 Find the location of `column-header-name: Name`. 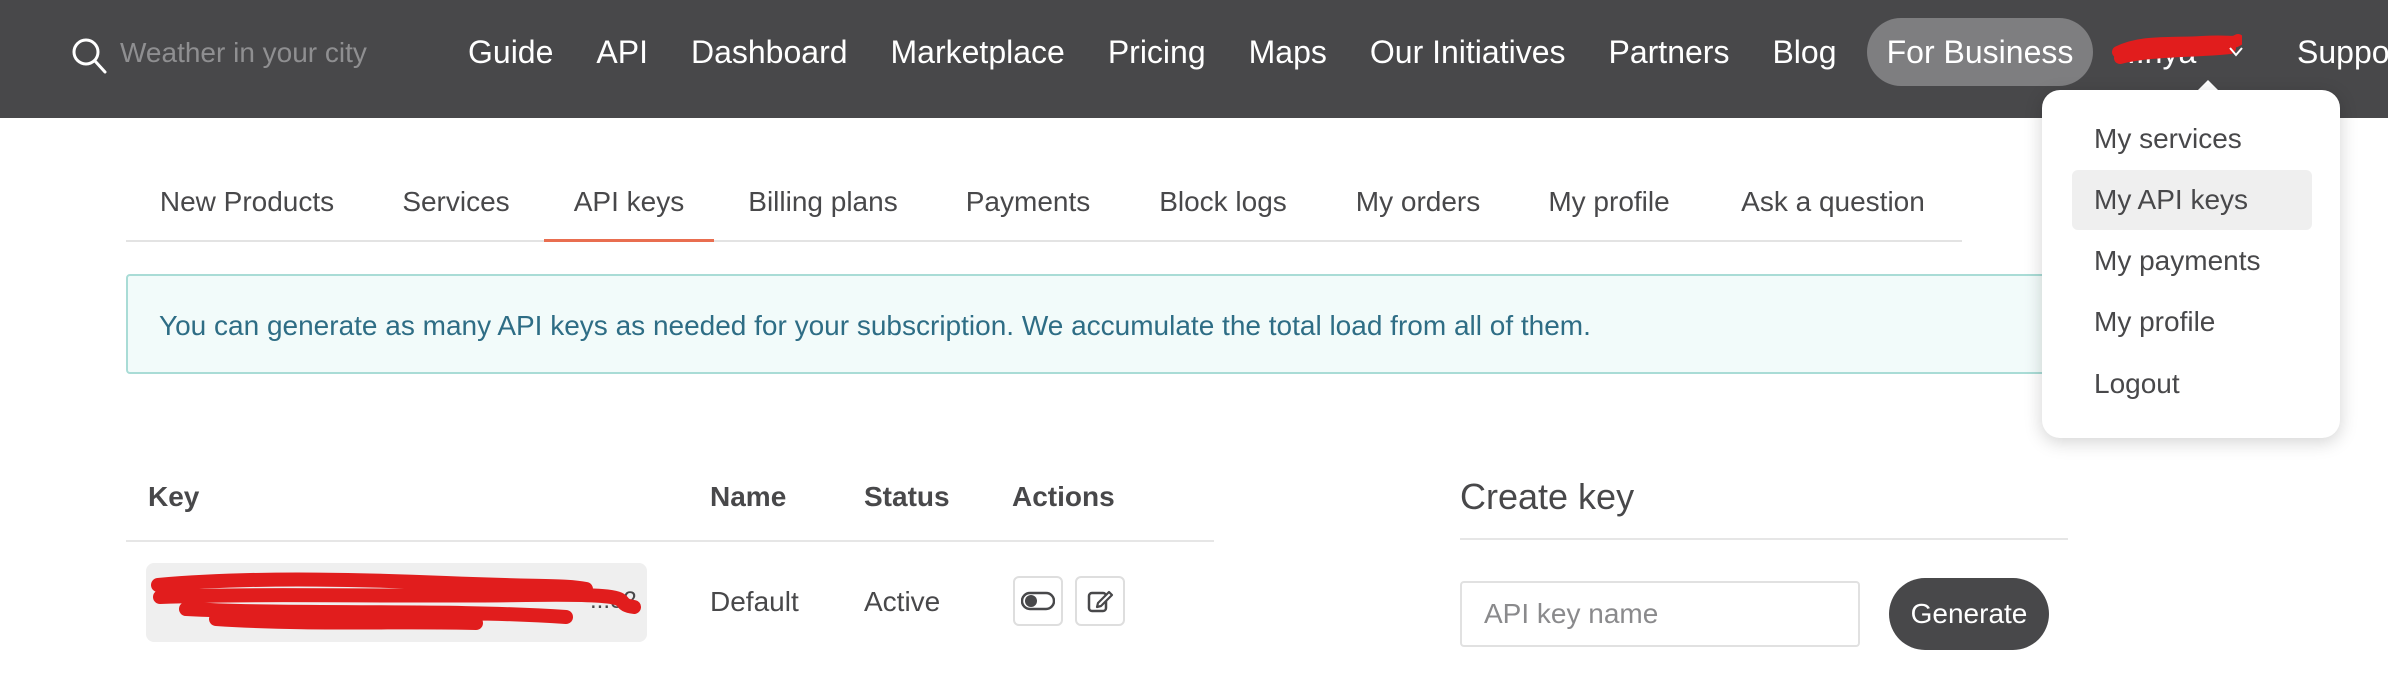

column-header-name: Name is located at coordinates (748, 496).